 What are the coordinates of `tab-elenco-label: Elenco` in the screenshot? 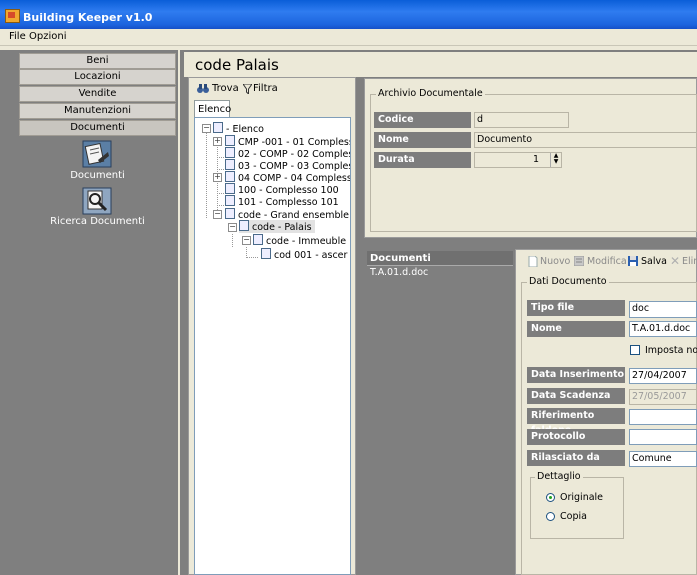 It's located at (215, 109).